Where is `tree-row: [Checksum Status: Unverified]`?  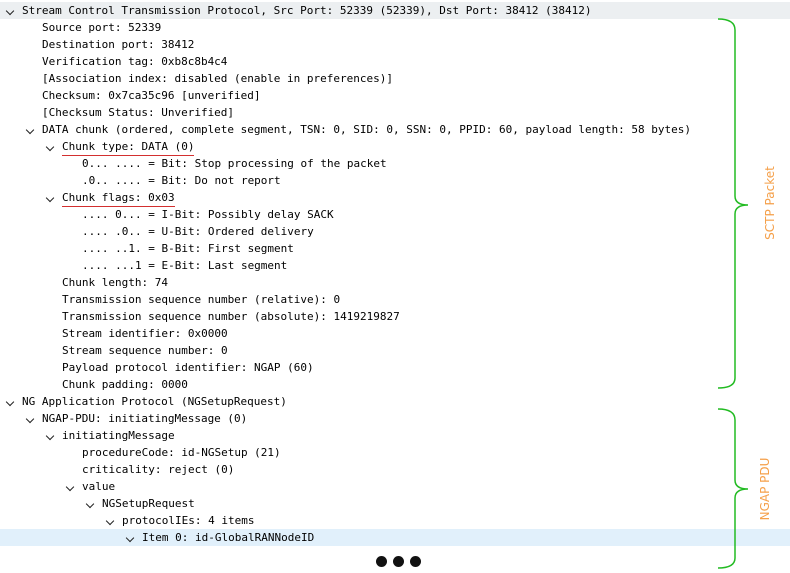 tree-row: [Checksum Status: Unverified] is located at coordinates (395, 112).